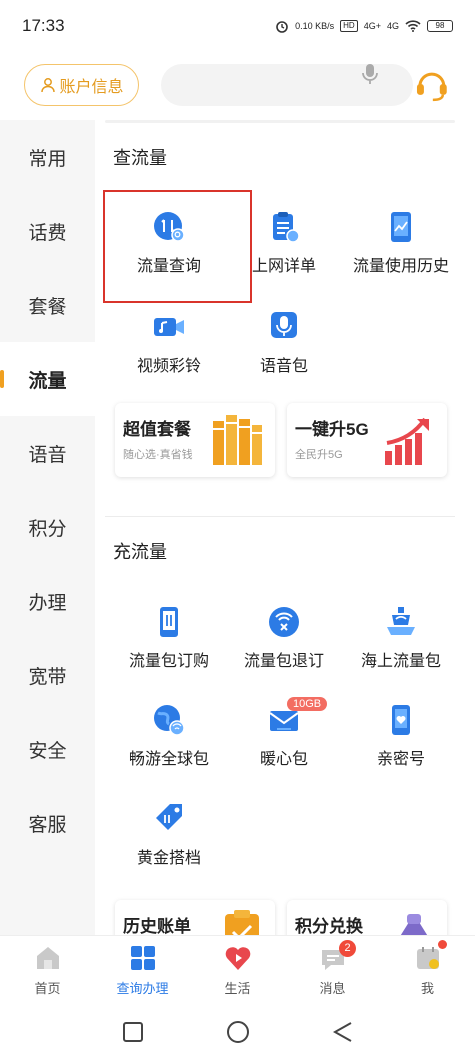 The image size is (475, 1059). What do you see at coordinates (237, 85) in the screenshot?
I see `header: 账户信息` at bounding box center [237, 85].